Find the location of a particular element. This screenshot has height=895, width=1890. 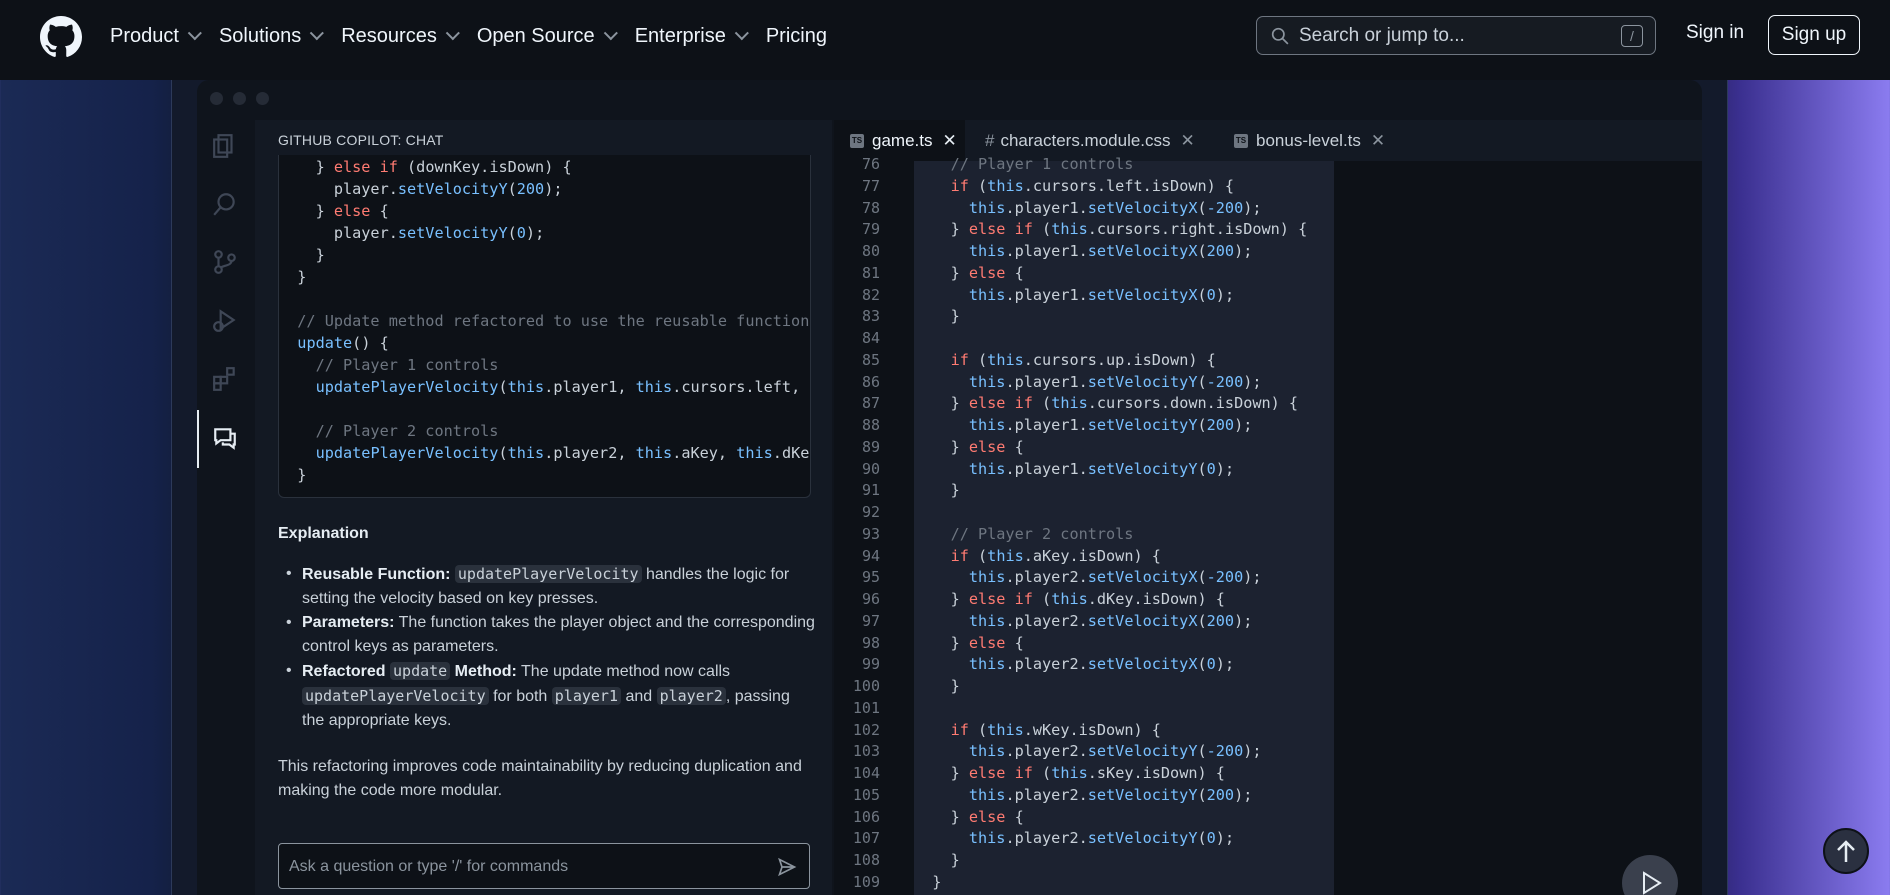

line-number: 78 is located at coordinates (870, 207).